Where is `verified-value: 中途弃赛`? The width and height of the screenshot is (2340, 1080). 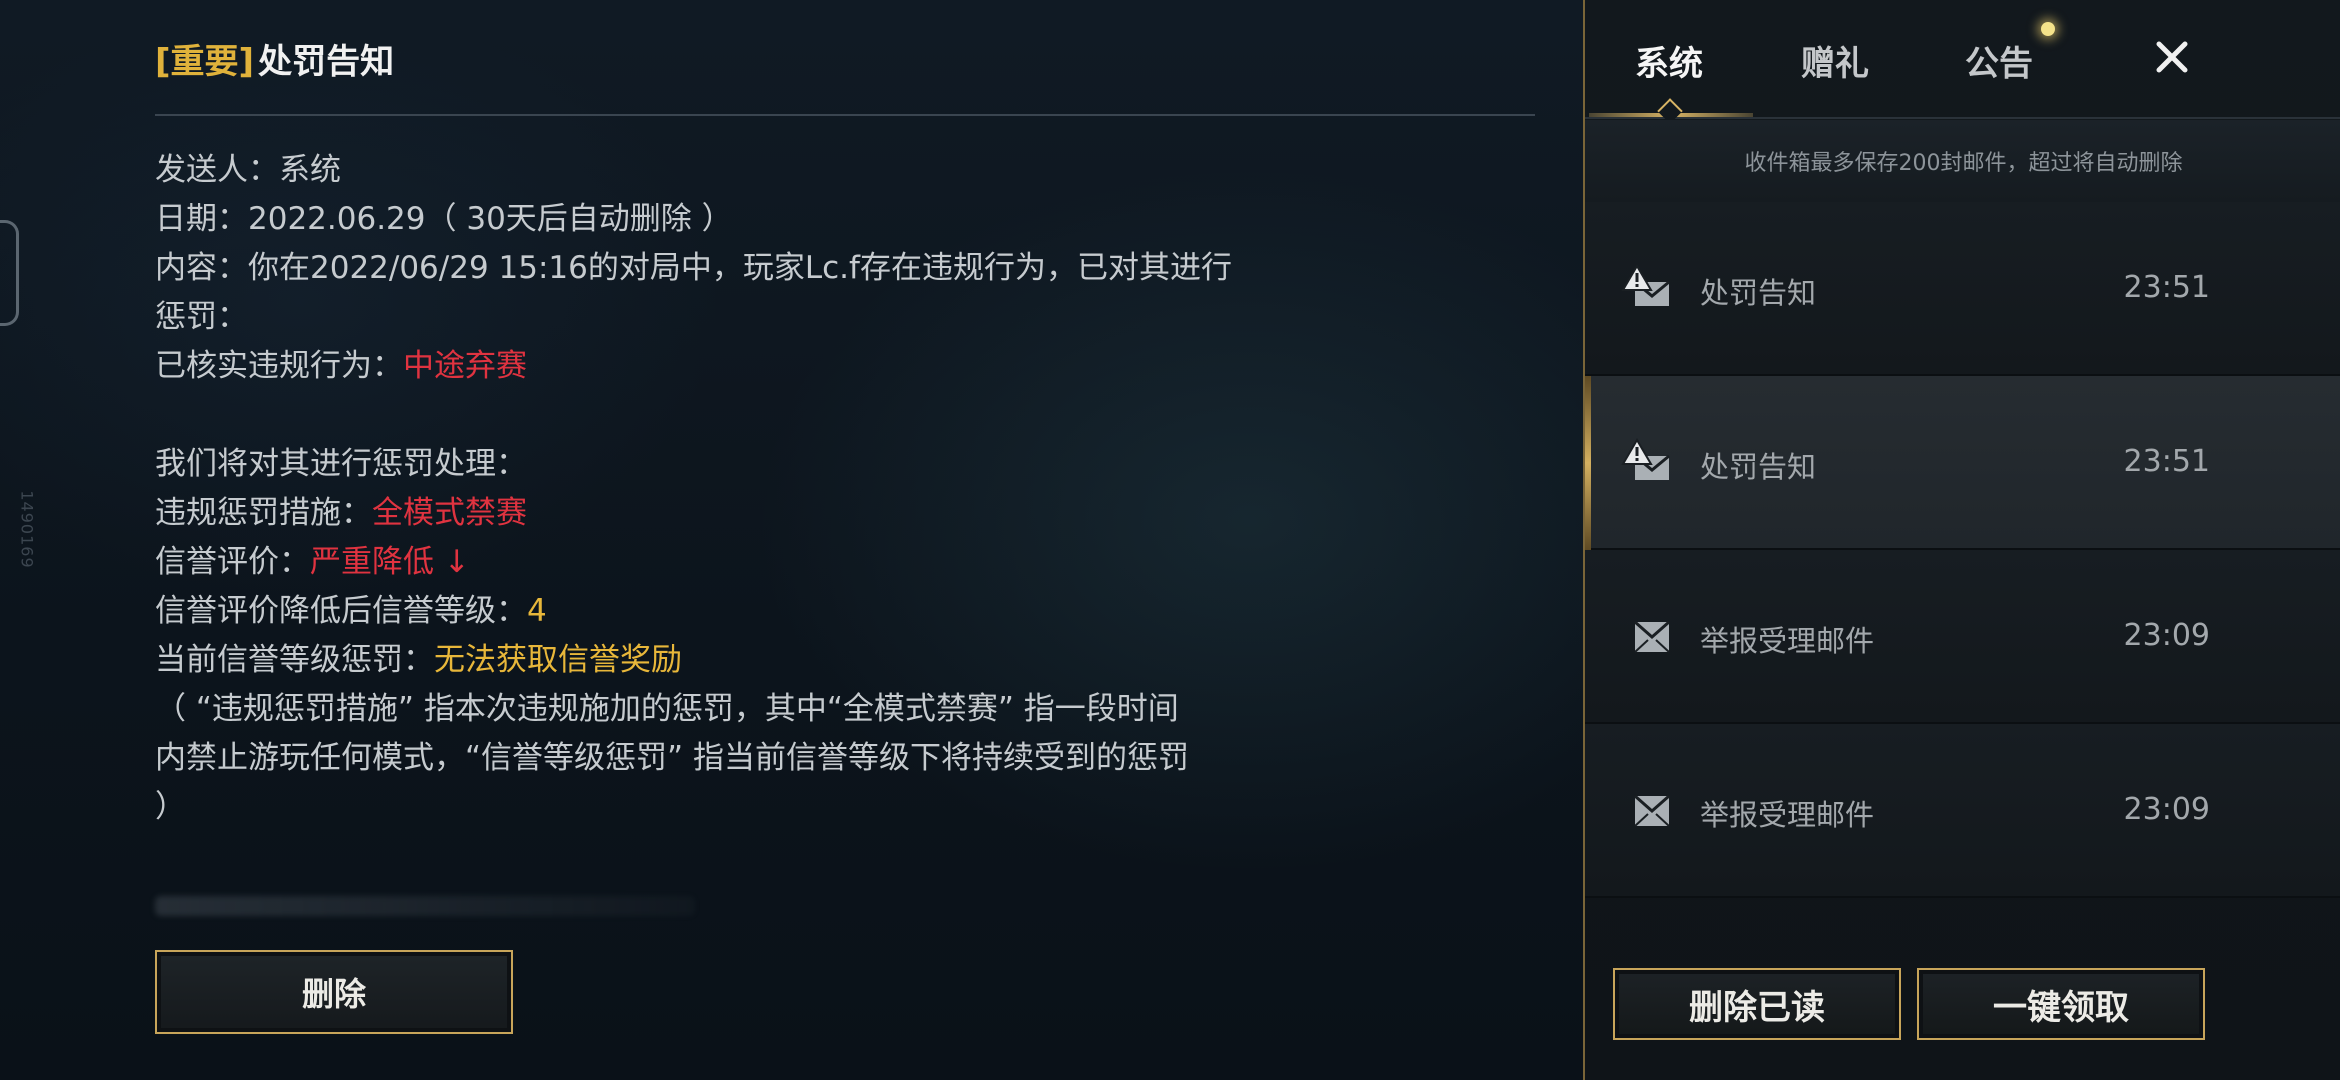
verified-value: 中途弃赛 is located at coordinates (465, 366).